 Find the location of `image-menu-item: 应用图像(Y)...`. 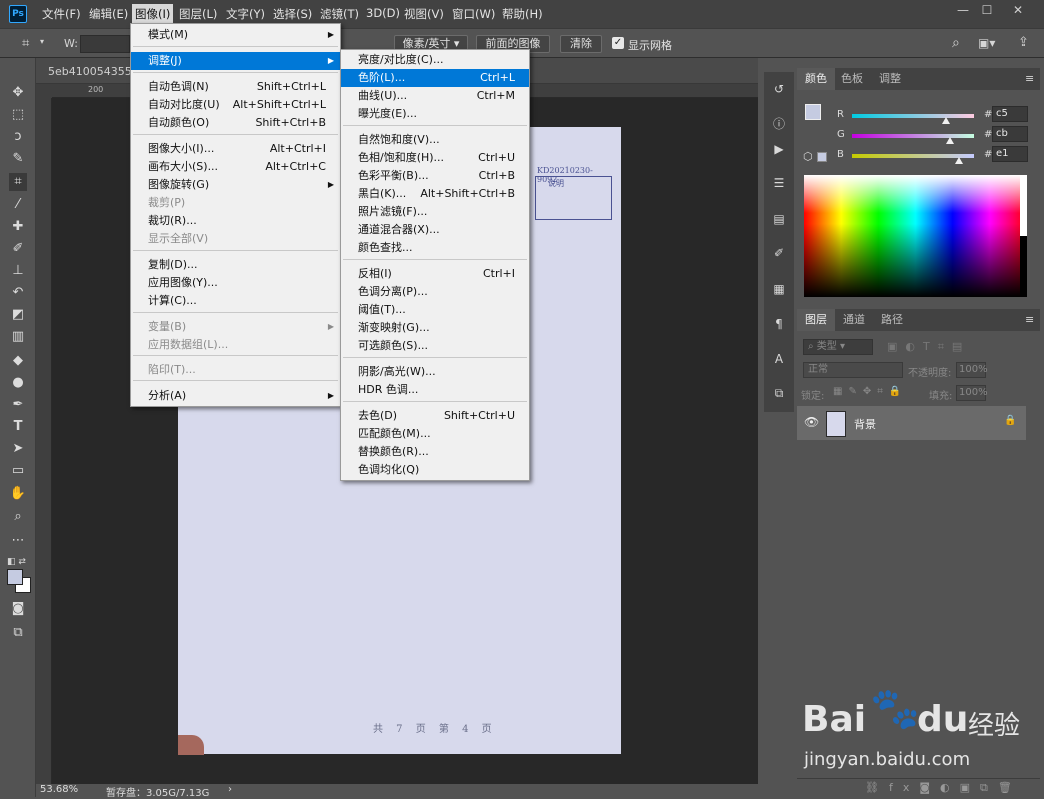

image-menu-item: 应用图像(Y)... is located at coordinates (235, 283).